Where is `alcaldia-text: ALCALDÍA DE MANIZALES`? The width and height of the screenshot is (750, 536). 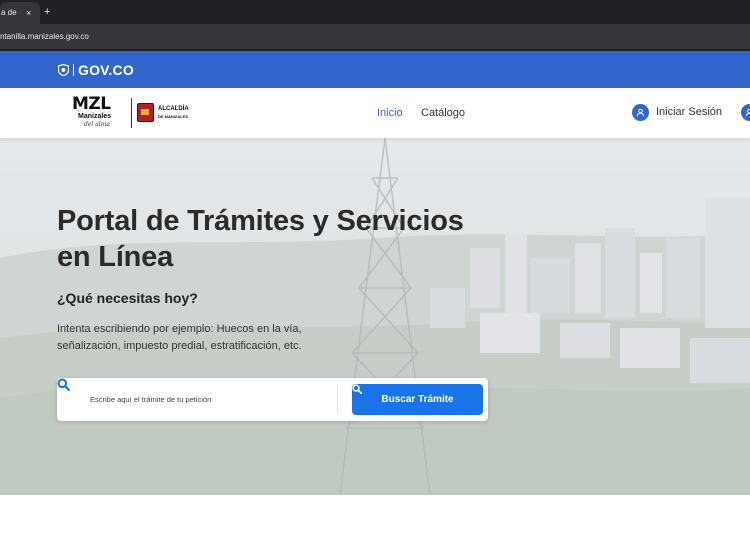 alcaldia-text: ALCALDÍA DE MANIZALES is located at coordinates (173, 113).